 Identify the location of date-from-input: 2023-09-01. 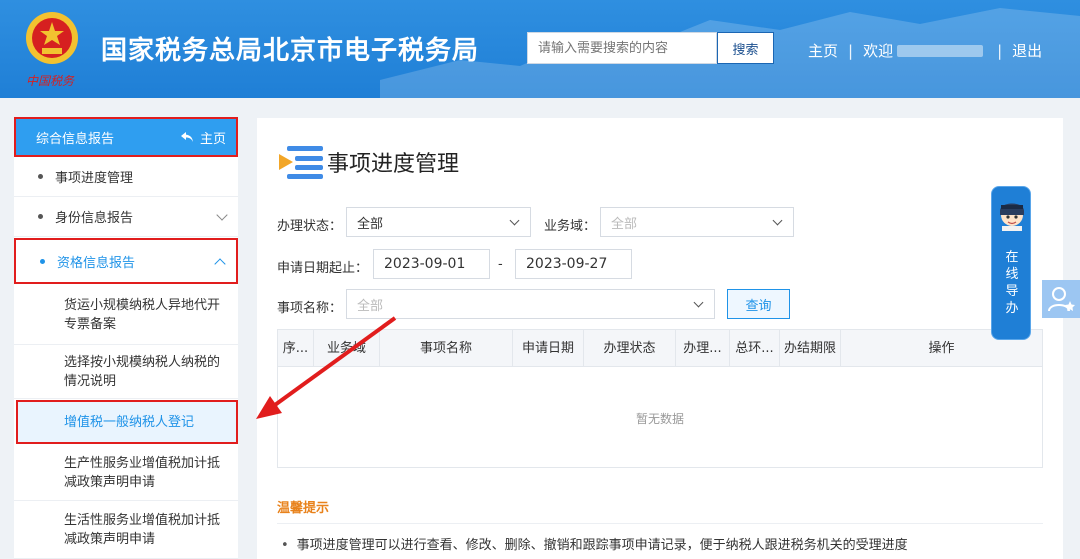
(431, 264).